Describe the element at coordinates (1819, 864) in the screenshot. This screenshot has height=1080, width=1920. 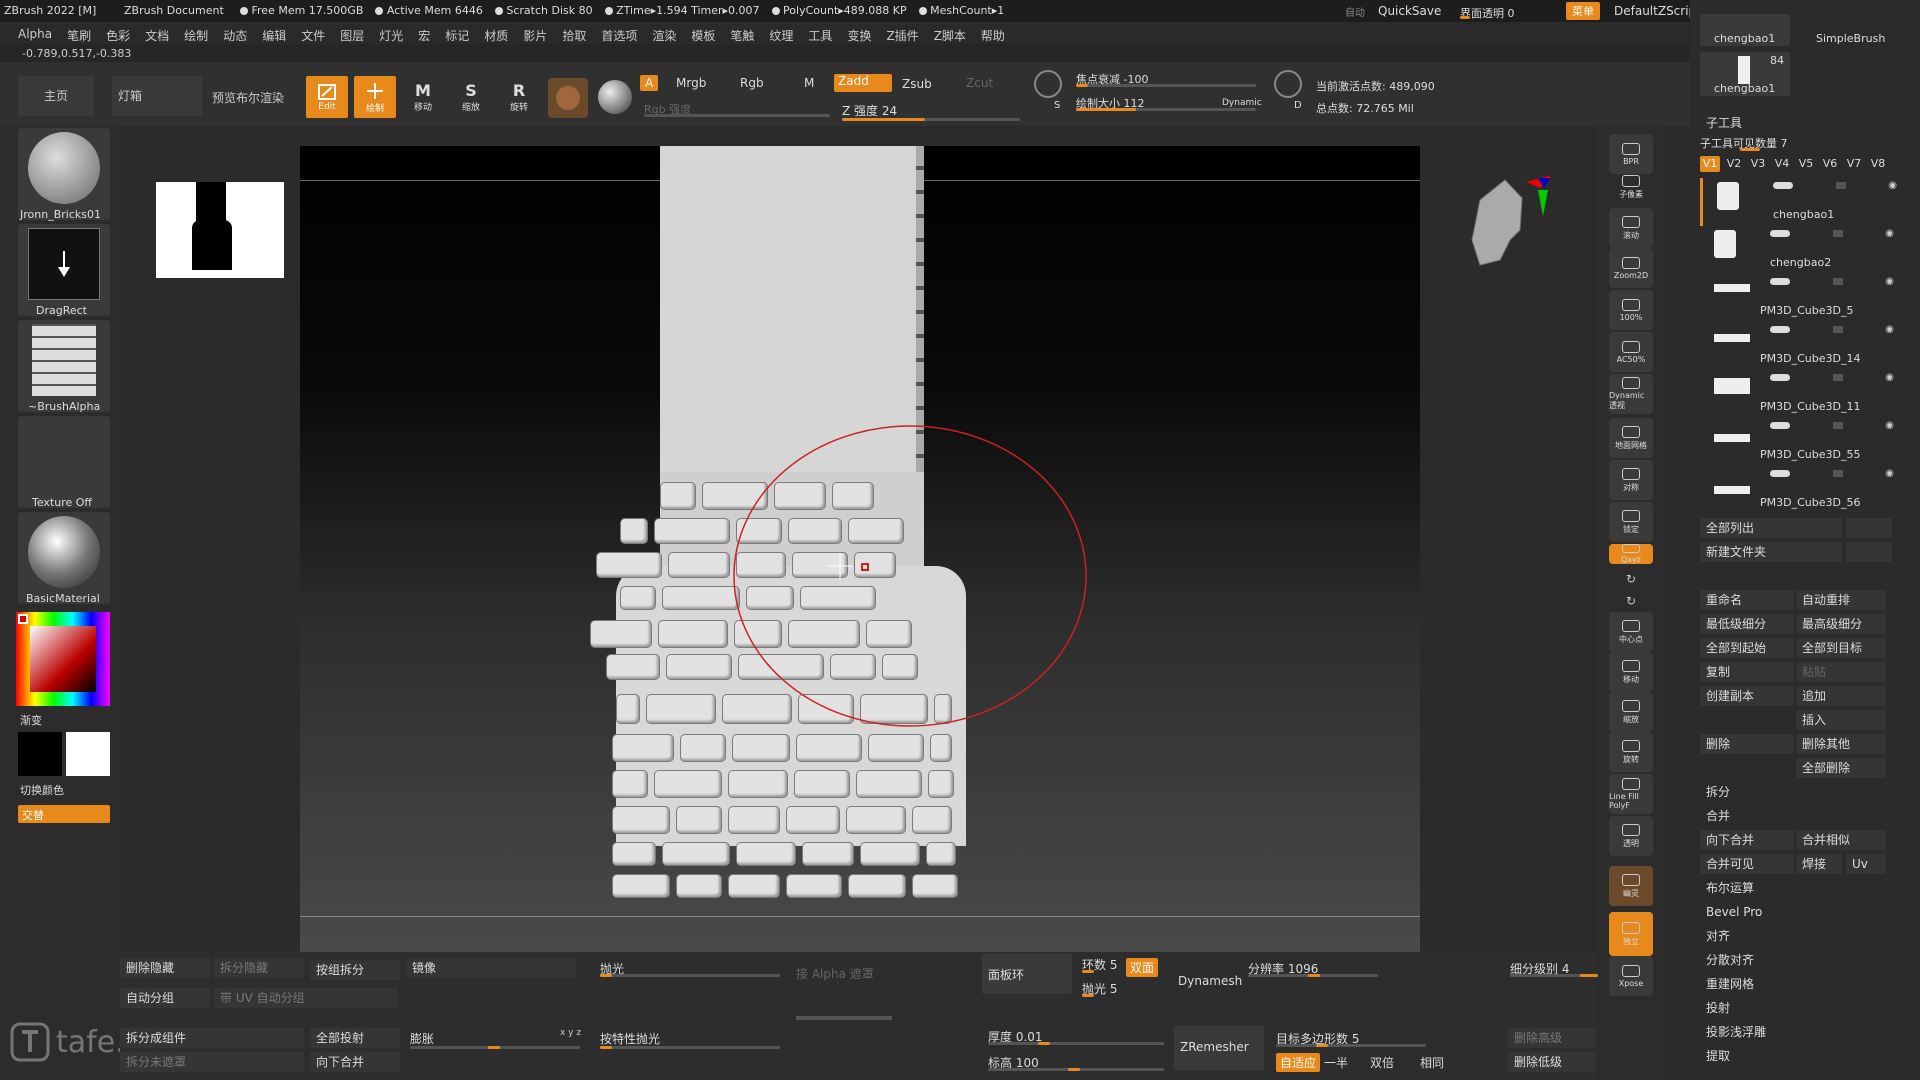
I see `weld-button: 焊接` at that location.